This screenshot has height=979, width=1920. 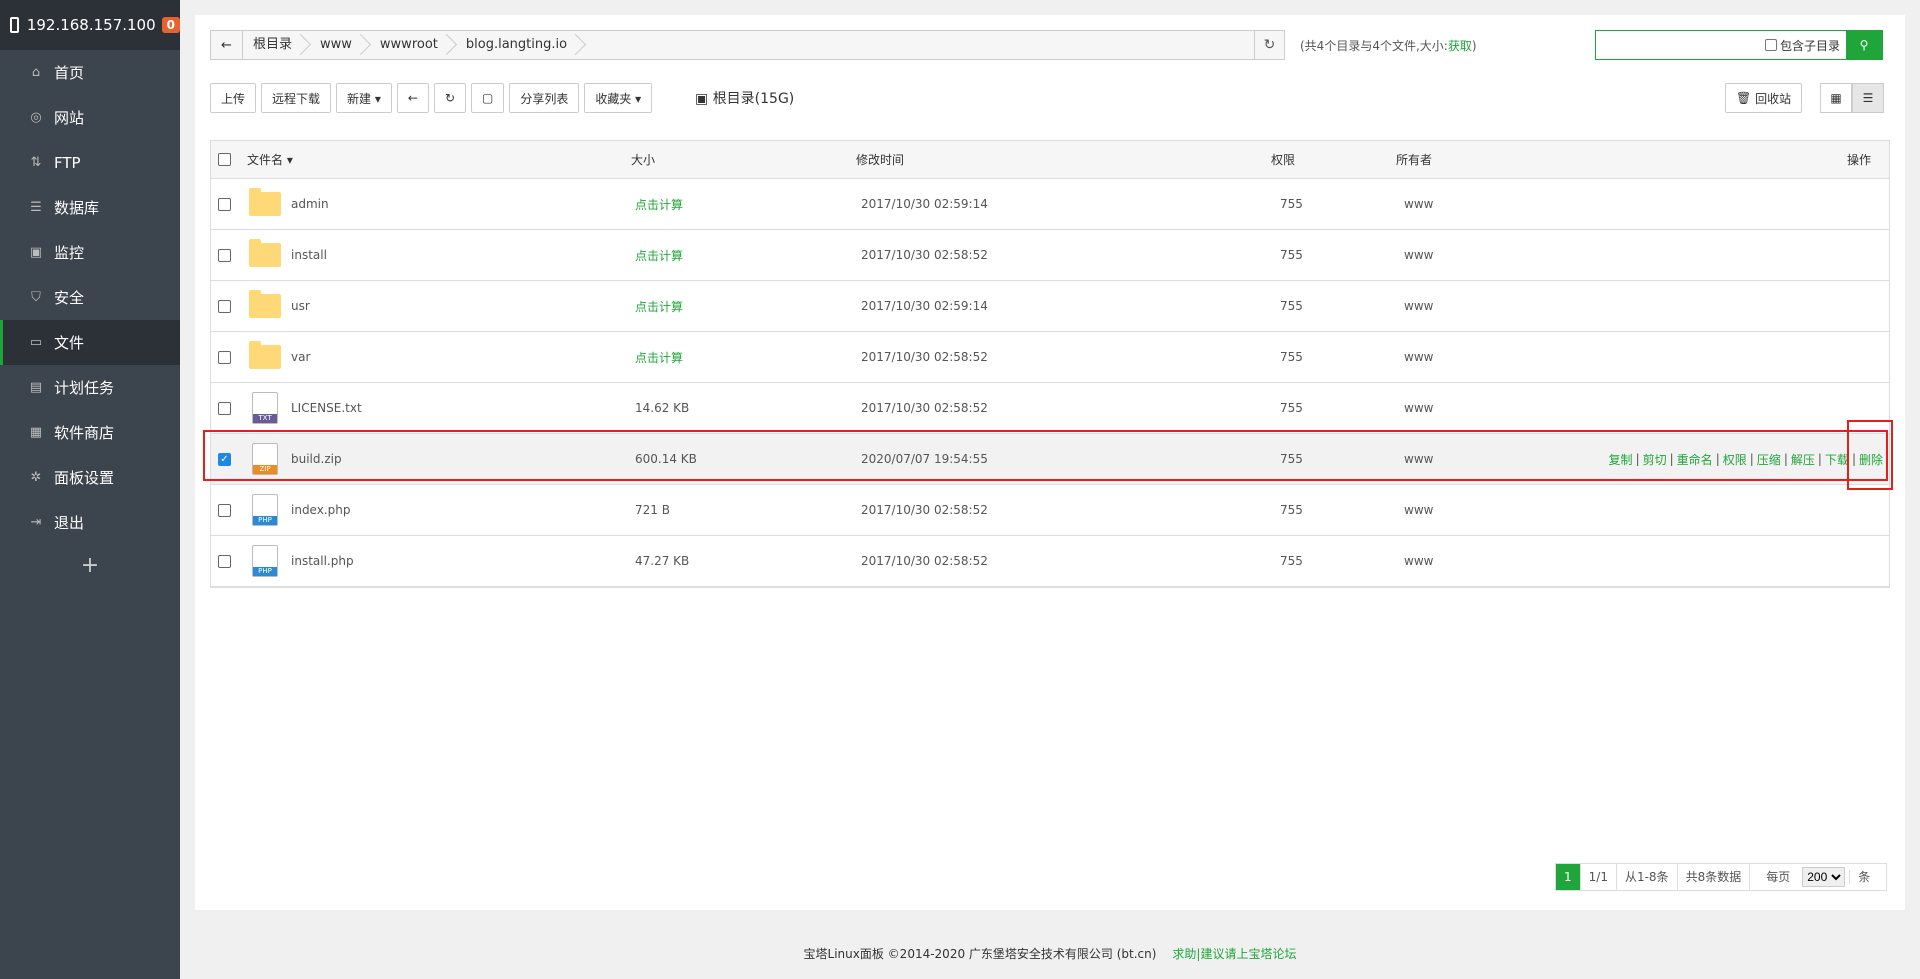 What do you see at coordinates (1050, 160) in the screenshot?
I see `table-header: 文件名 ▾ 大小 修改时间 权限 所有者 操作` at bounding box center [1050, 160].